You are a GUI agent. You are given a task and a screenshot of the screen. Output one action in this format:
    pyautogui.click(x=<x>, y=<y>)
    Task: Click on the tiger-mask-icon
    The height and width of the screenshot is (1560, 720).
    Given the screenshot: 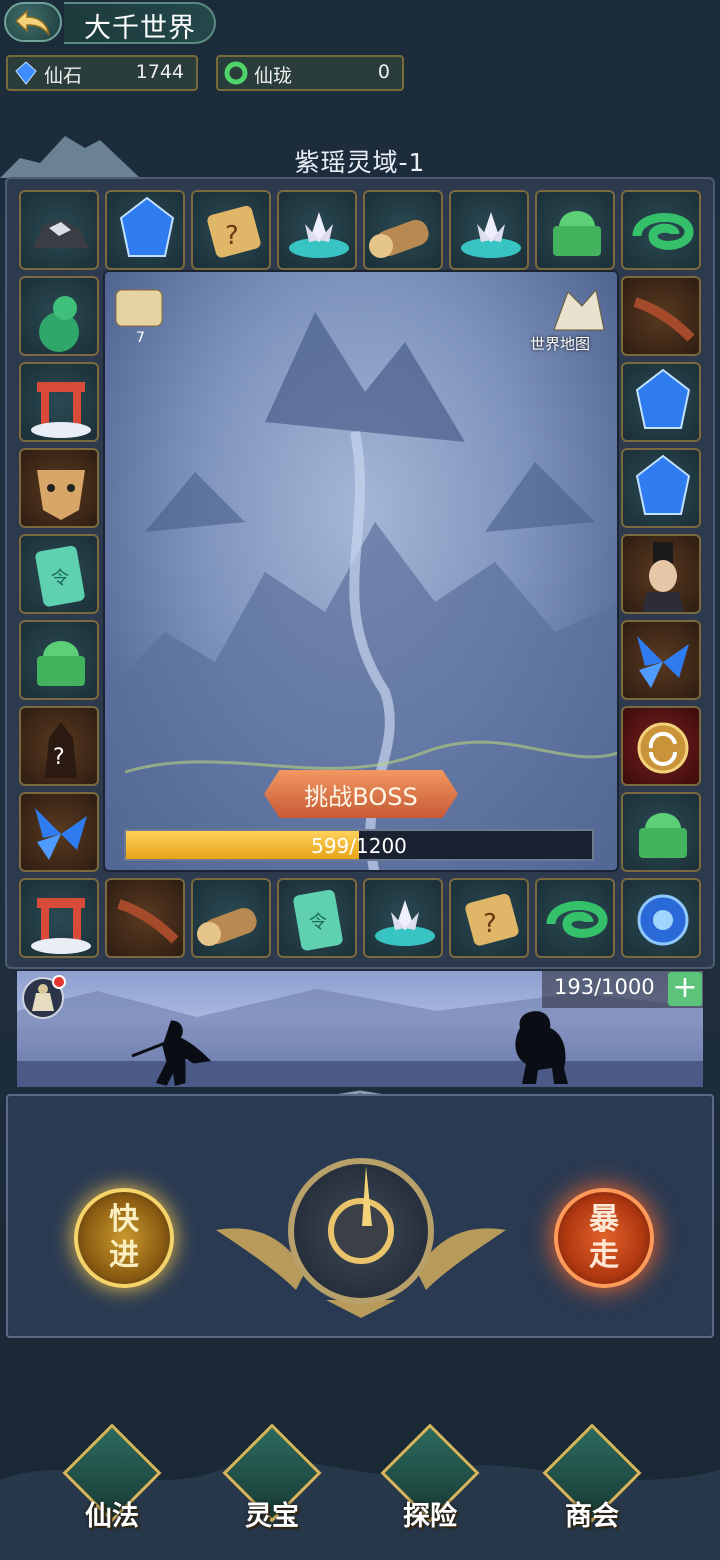 What is the action you would take?
    pyautogui.click(x=61, y=495)
    